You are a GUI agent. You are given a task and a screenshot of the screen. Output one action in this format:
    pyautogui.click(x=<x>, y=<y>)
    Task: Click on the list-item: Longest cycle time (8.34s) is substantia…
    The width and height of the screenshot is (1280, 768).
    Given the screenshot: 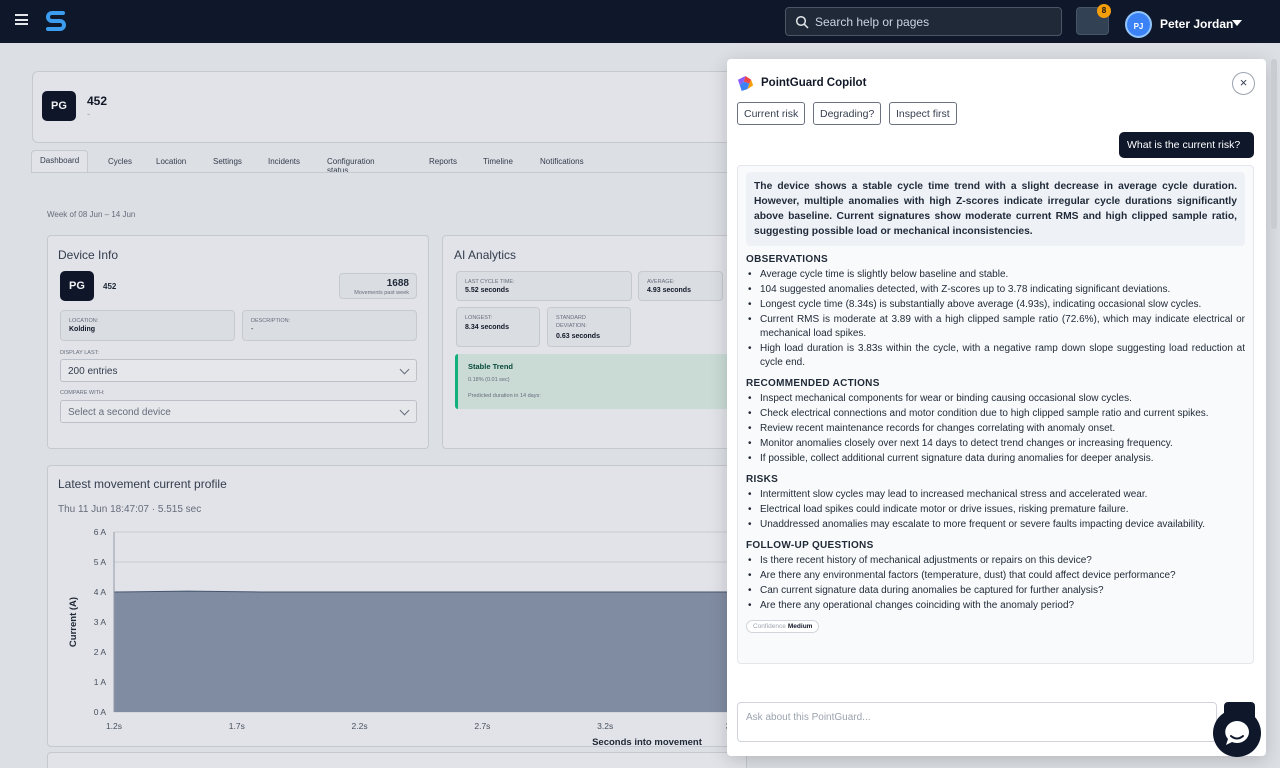 What is the action you would take?
    pyautogui.click(x=995, y=305)
    